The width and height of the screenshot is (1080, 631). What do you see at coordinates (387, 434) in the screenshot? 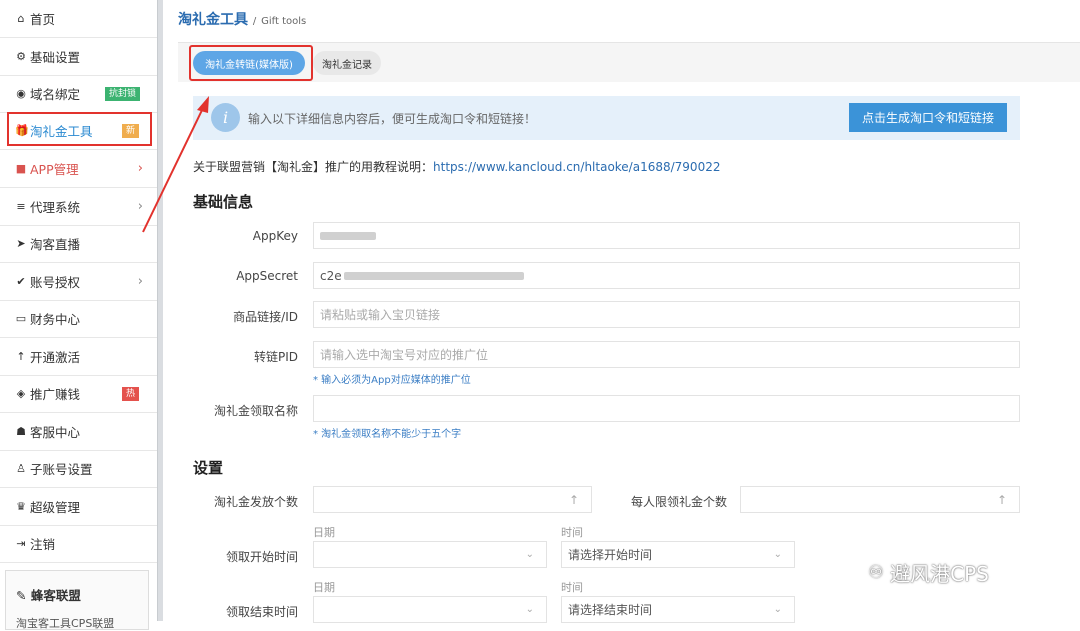
I see `gift-name-hint: * 淘礼金领取名称不能少于五个字` at bounding box center [387, 434].